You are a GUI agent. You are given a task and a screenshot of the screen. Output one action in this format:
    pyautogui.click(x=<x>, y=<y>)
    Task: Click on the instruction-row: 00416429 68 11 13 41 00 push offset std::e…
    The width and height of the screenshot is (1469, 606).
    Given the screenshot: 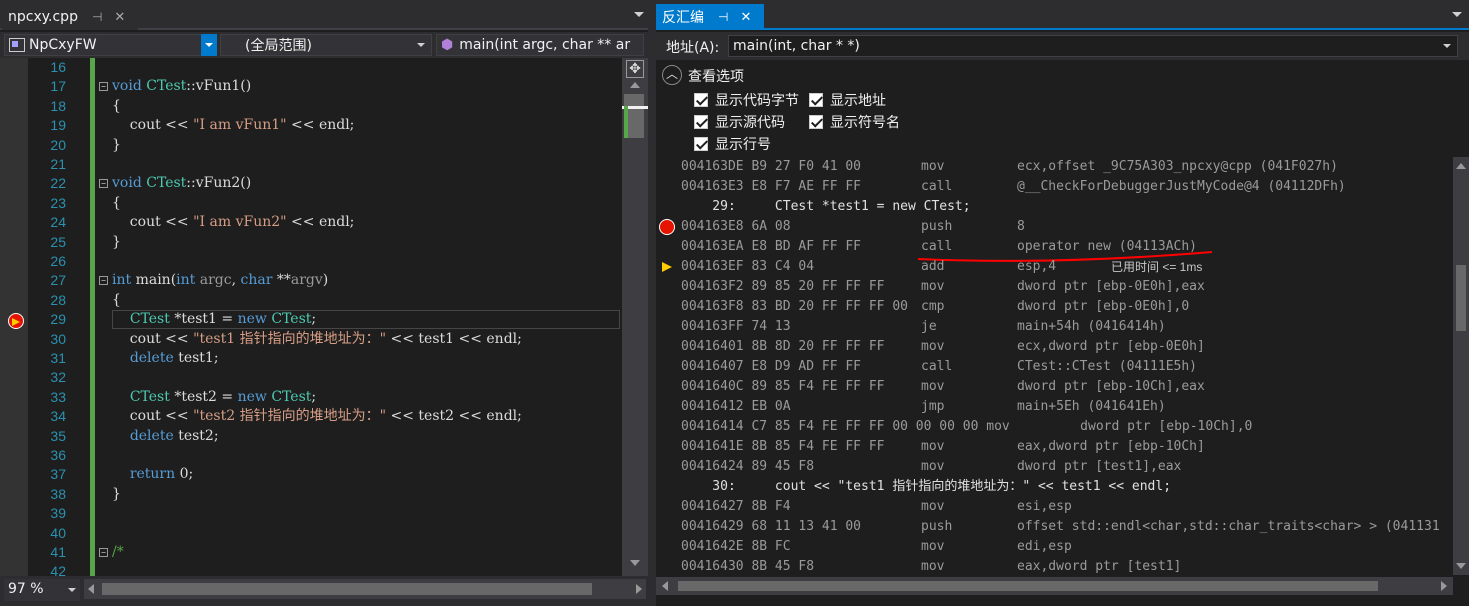 What is the action you would take?
    pyautogui.click(x=1066, y=527)
    